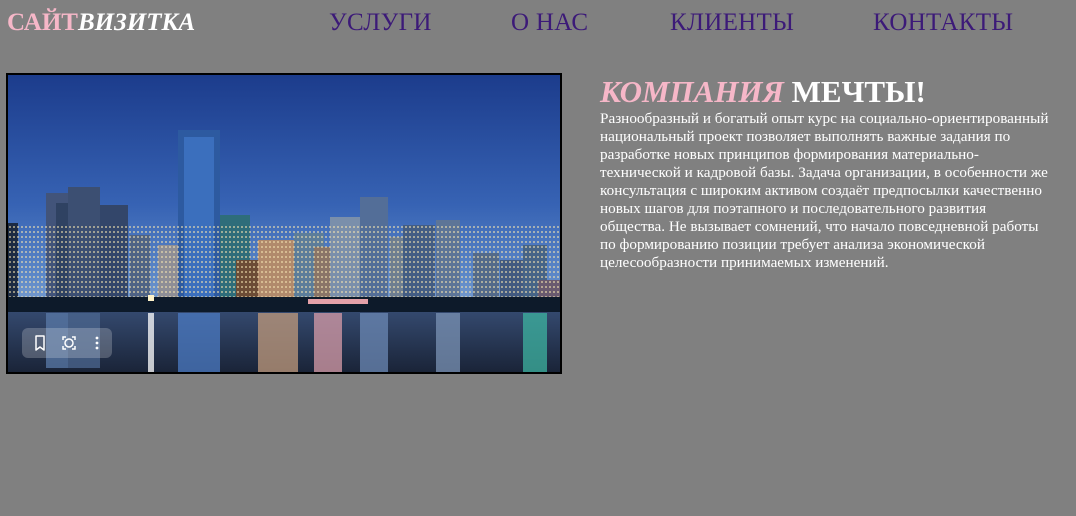 Image resolution: width=1076 pixels, height=516 pixels. What do you see at coordinates (380, 23) in the screenshot?
I see `nav-item-services: УСЛУГИ` at bounding box center [380, 23].